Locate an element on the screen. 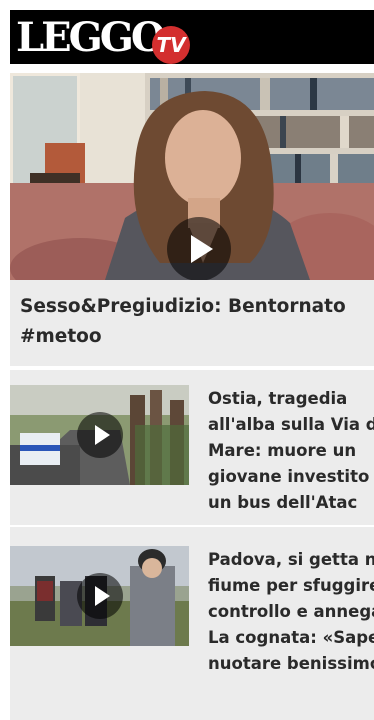  hero-caption: Sesso&Pregiudizio: Bentornato #metoo is located at coordinates (192, 323).